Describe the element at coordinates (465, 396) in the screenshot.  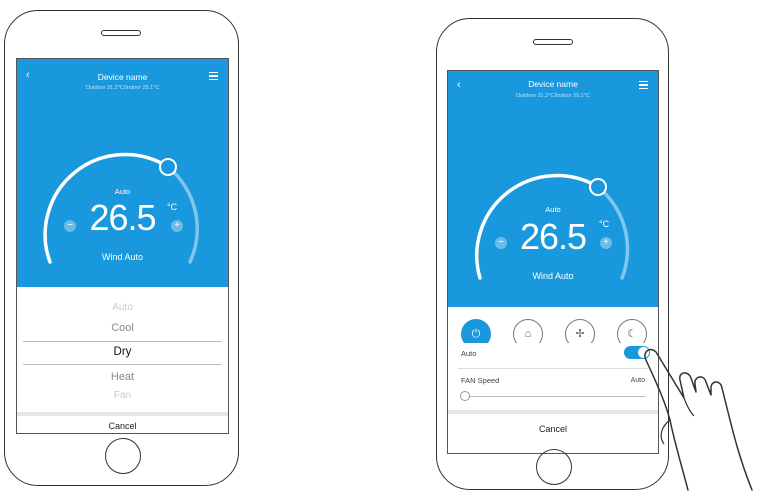
I see `fan-speed-knob` at that location.